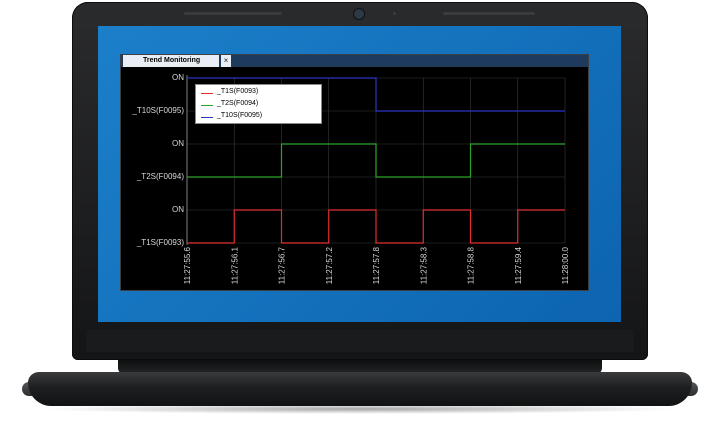  Describe the element at coordinates (226, 61) in the screenshot. I see `close-icon: ×` at that location.